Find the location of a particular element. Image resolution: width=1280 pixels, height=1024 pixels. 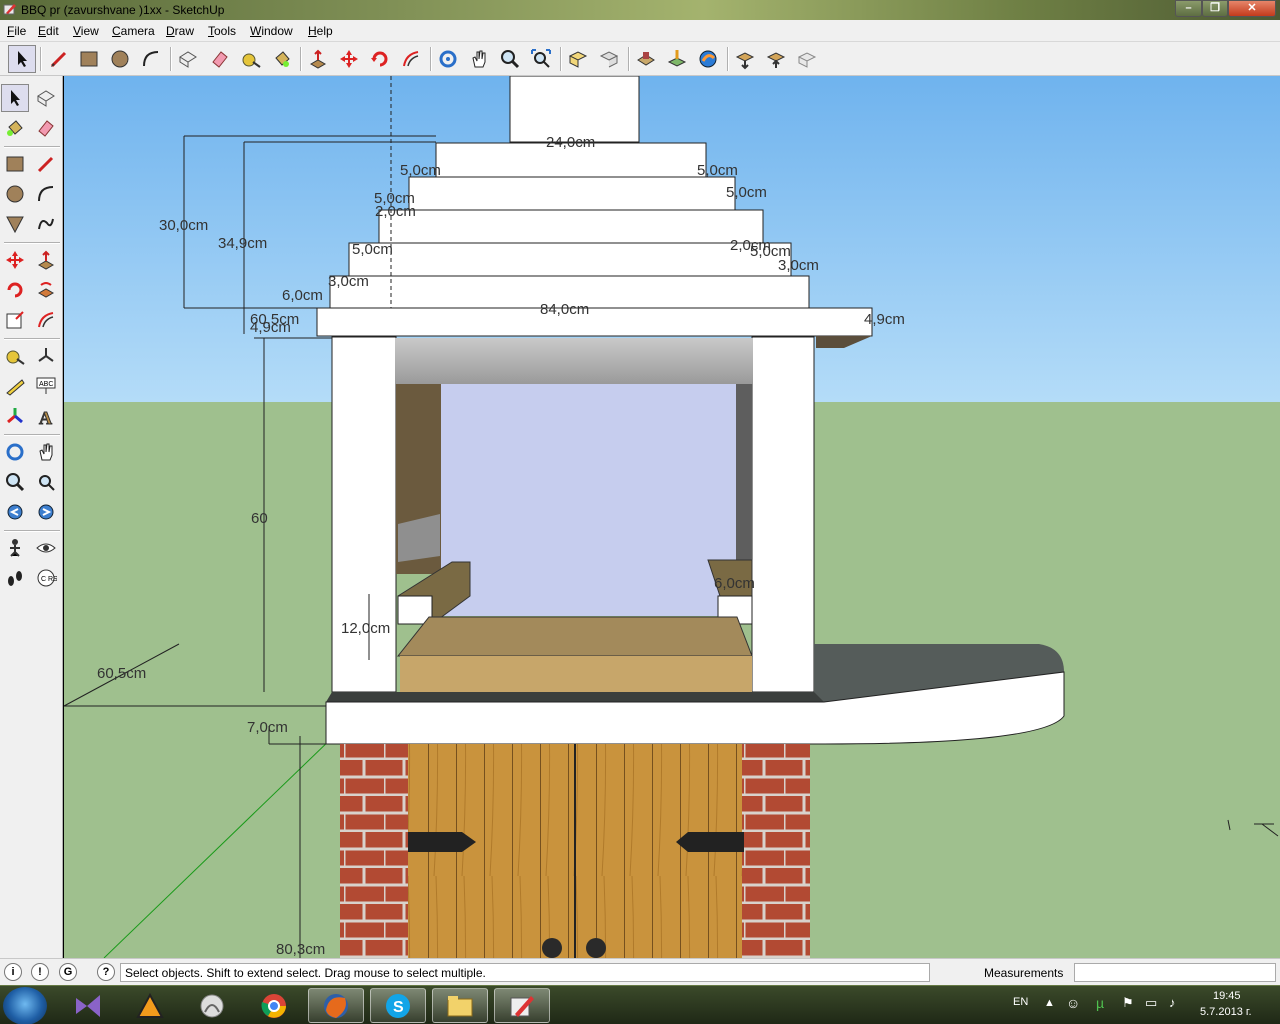

menu-view: View is located at coordinates (86, 31).